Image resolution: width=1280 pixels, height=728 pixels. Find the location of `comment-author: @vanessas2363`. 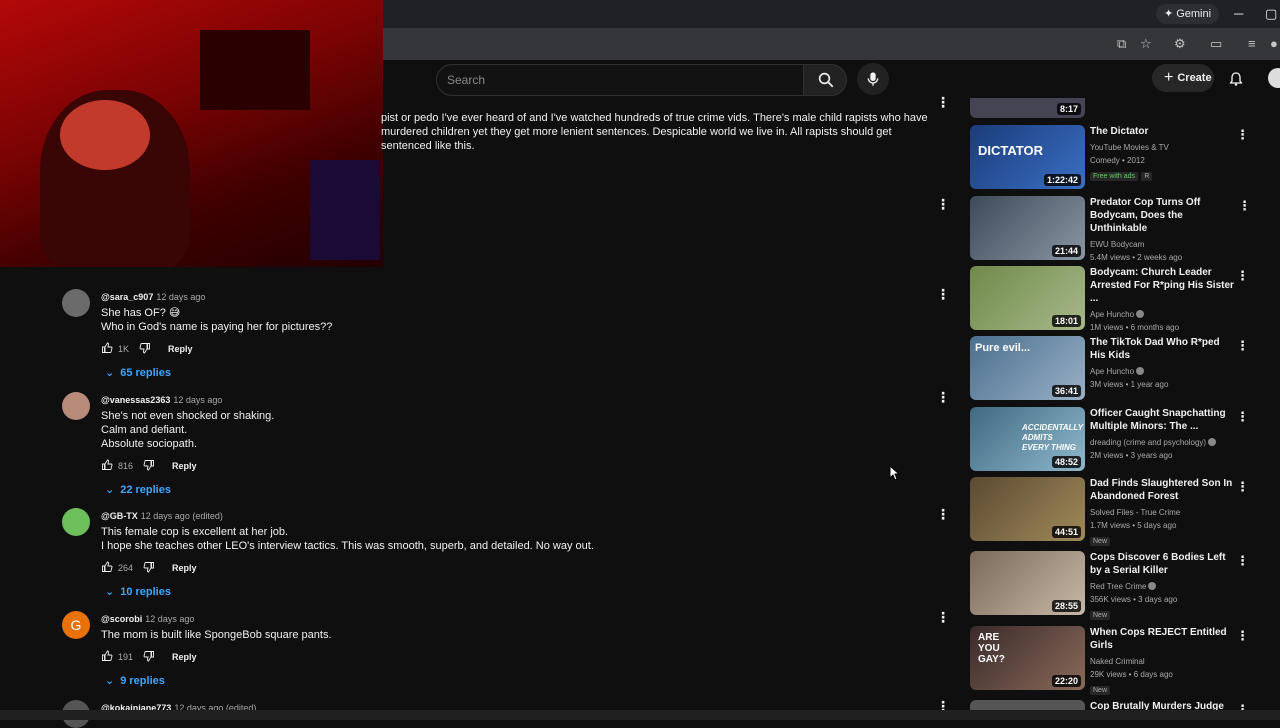

comment-author: @vanessas2363 is located at coordinates (135, 400).